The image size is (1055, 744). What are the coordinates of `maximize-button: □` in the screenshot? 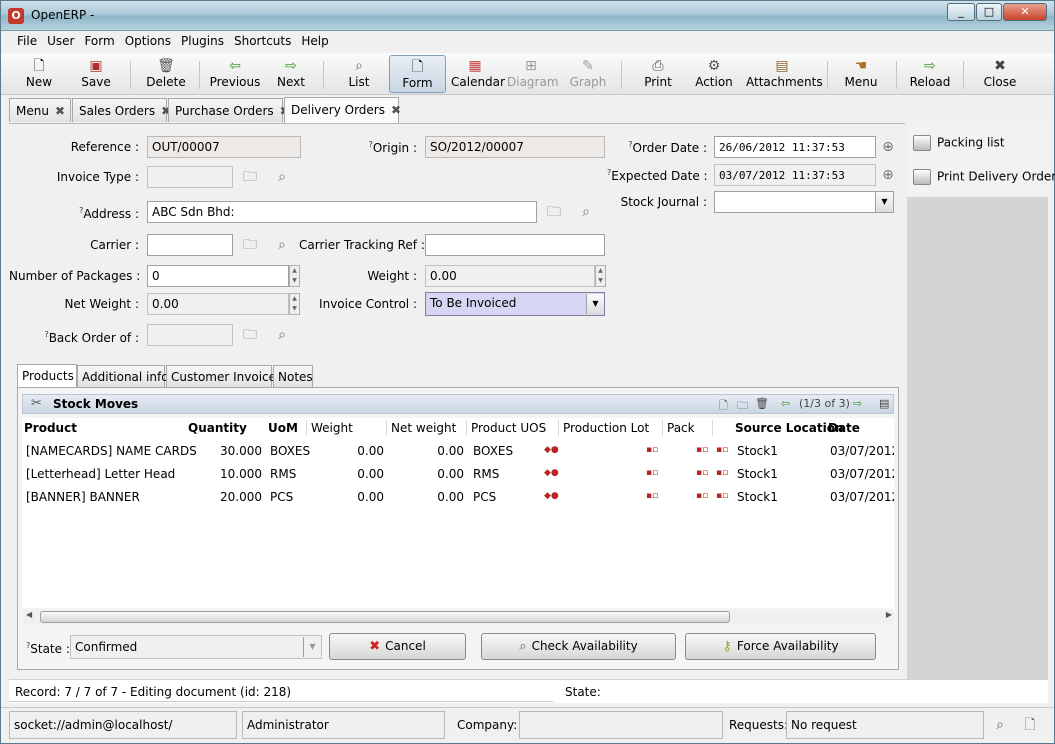 It's located at (989, 12).